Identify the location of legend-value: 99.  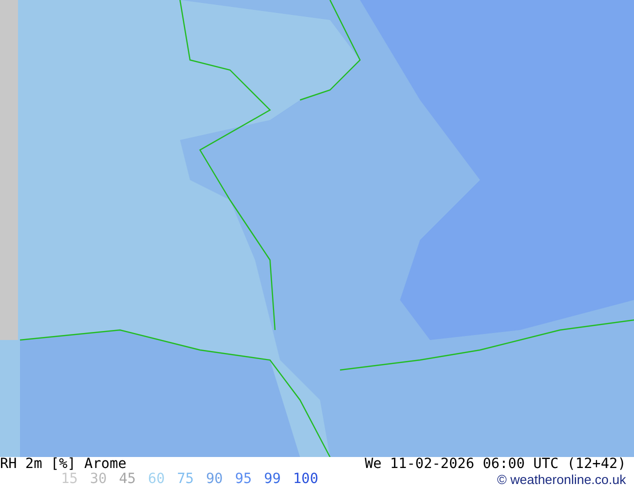
(273, 479).